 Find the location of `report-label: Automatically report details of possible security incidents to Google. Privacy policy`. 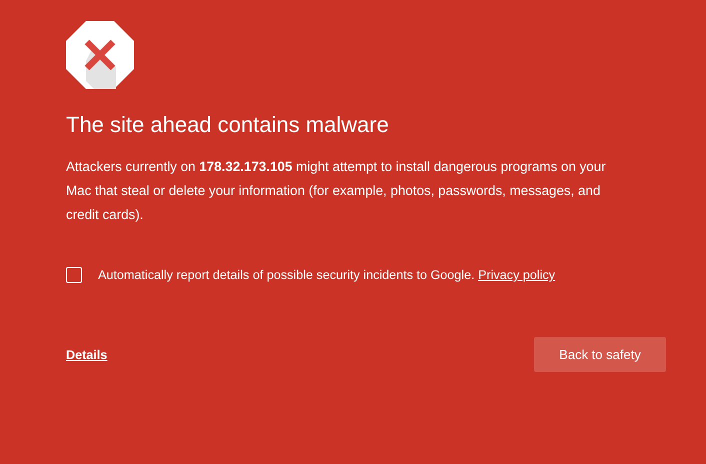

report-label: Automatically report details of possible security incidents to Google. Privacy policy is located at coordinates (327, 275).